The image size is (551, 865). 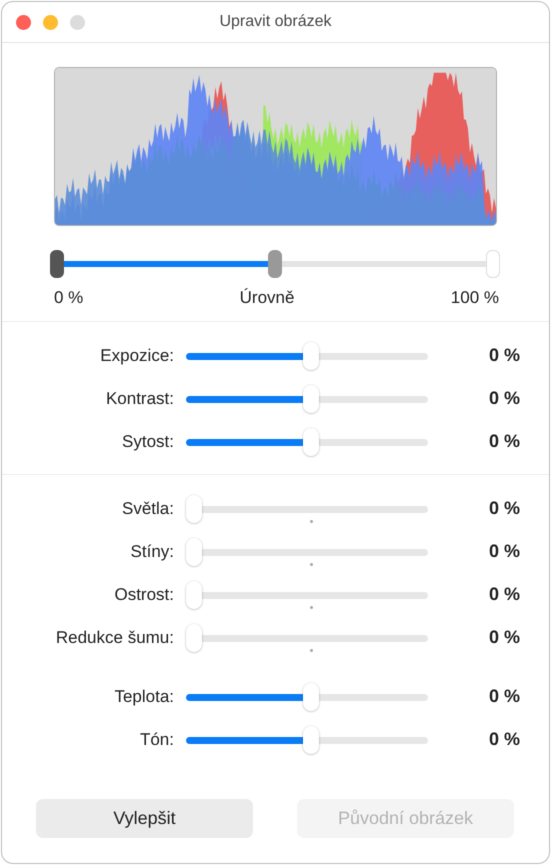 What do you see at coordinates (144, 818) in the screenshot?
I see `action-button: Vylepšit` at bounding box center [144, 818].